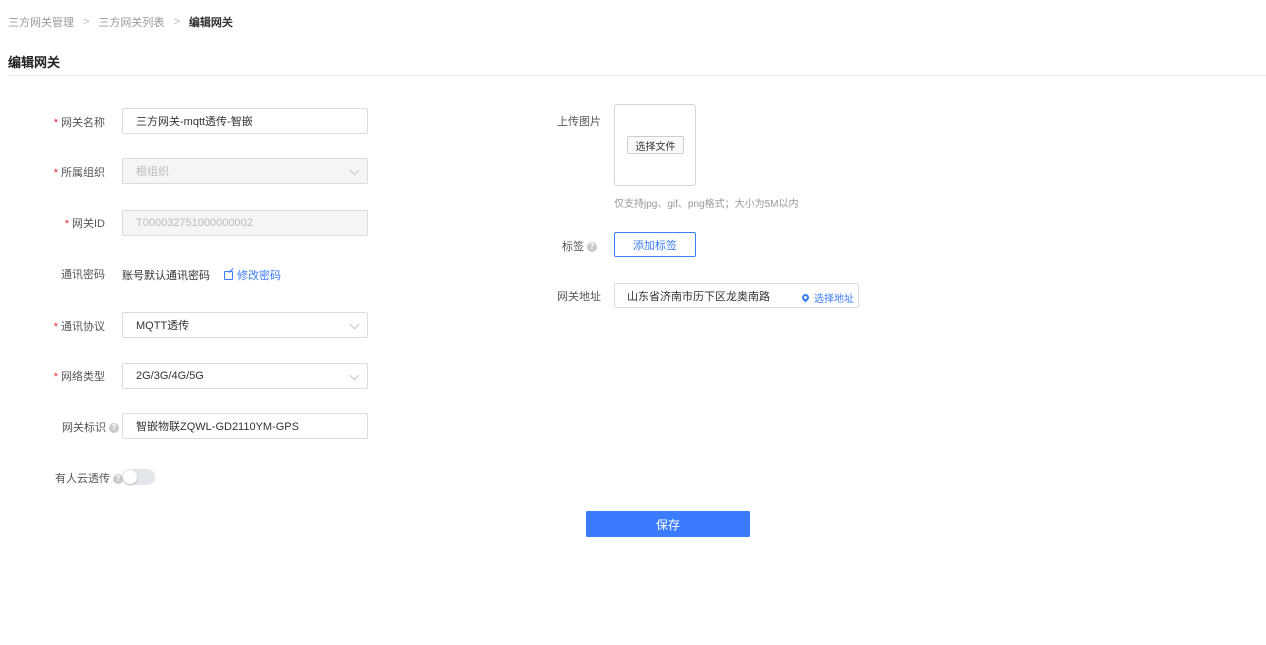 The height and width of the screenshot is (645, 1266). I want to click on password-value: 账号默认通讯密码, so click(166, 276).